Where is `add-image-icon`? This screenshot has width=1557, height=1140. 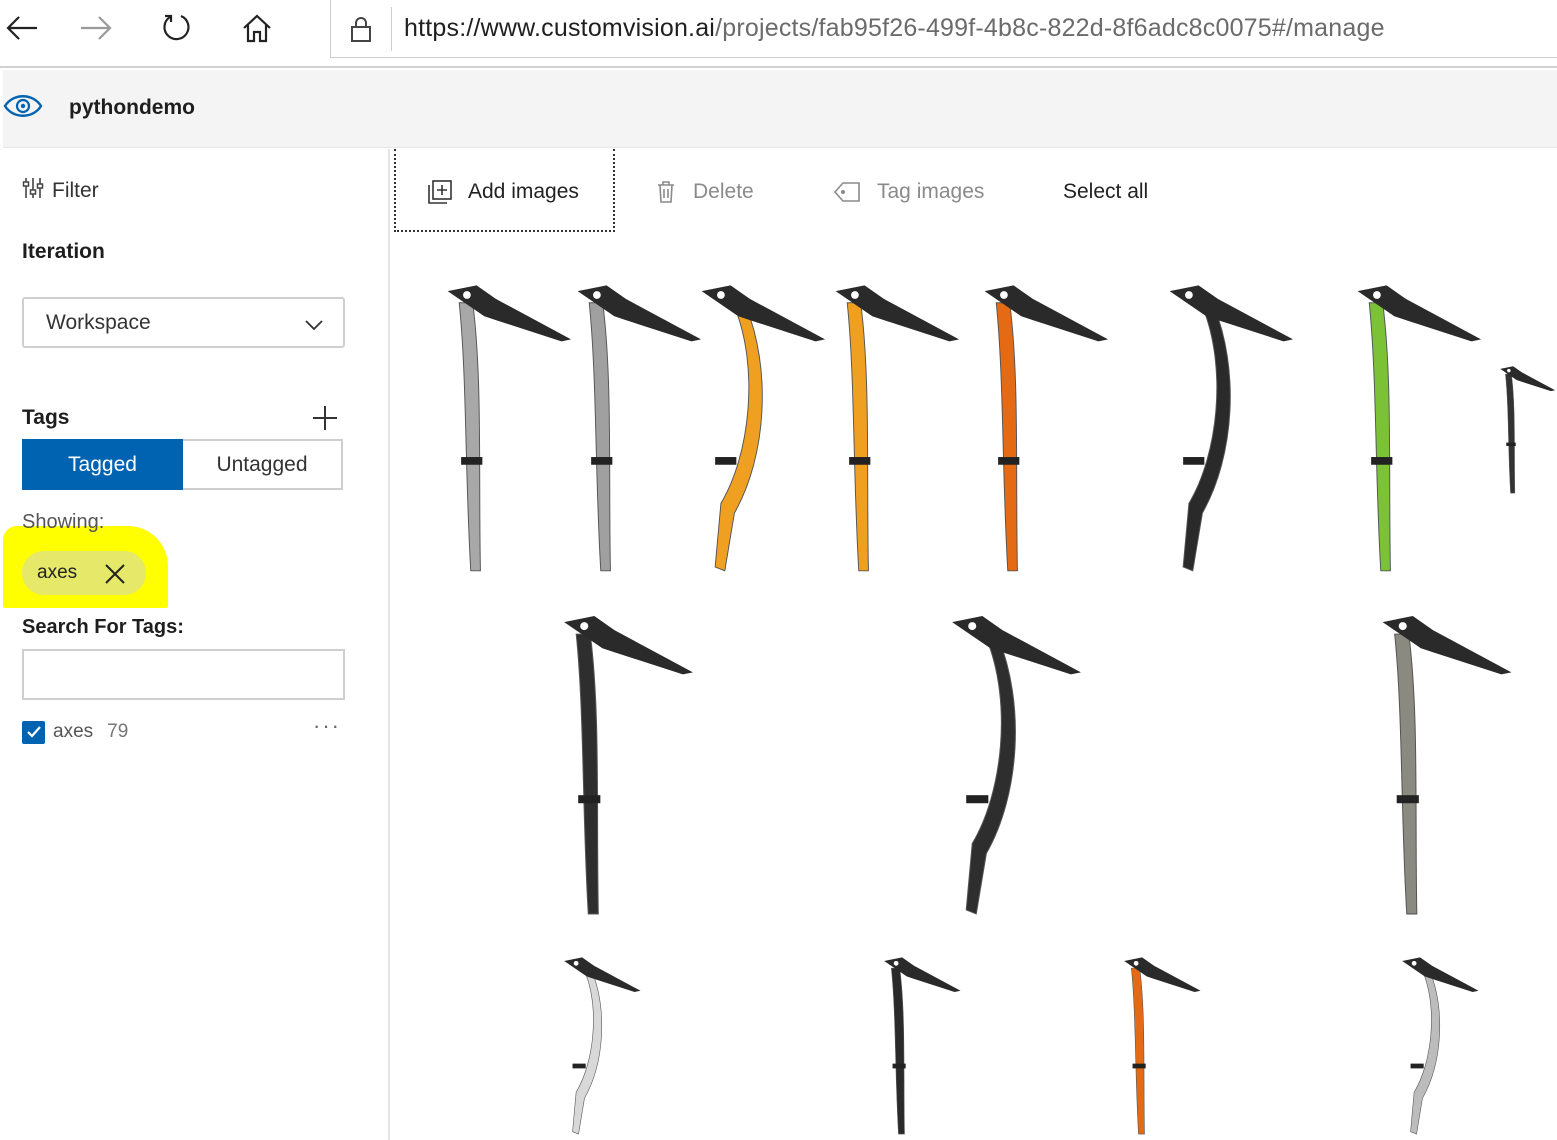
add-image-icon is located at coordinates (440, 192).